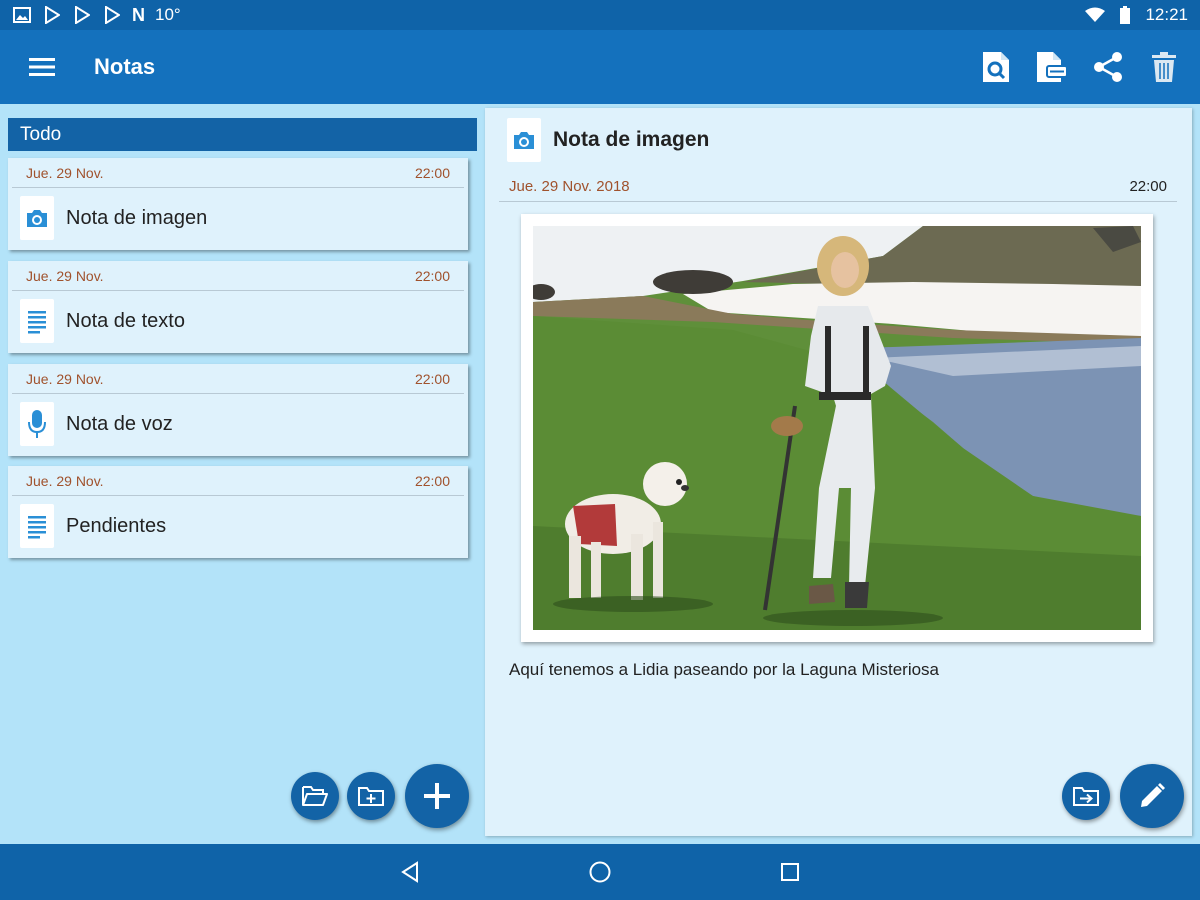  Describe the element at coordinates (1166, 14) in the screenshot. I see `clock: 12:21` at that location.